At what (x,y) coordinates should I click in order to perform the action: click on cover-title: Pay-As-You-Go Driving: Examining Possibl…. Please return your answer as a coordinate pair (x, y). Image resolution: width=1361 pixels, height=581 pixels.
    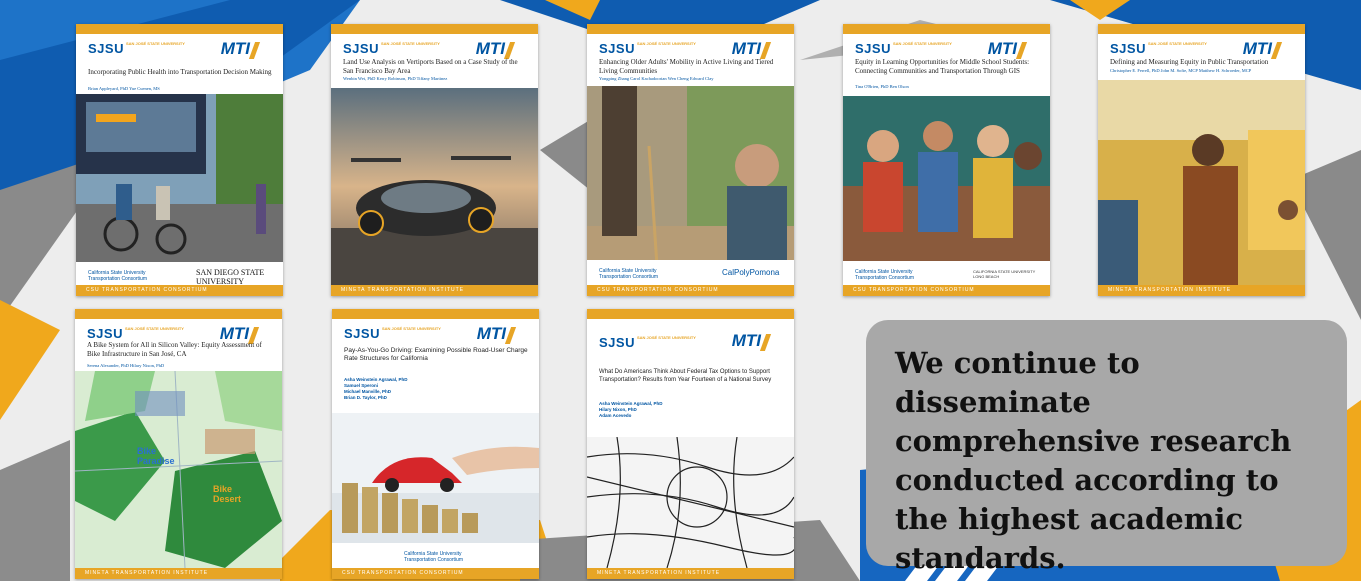
    Looking at the image, I should click on (436, 355).